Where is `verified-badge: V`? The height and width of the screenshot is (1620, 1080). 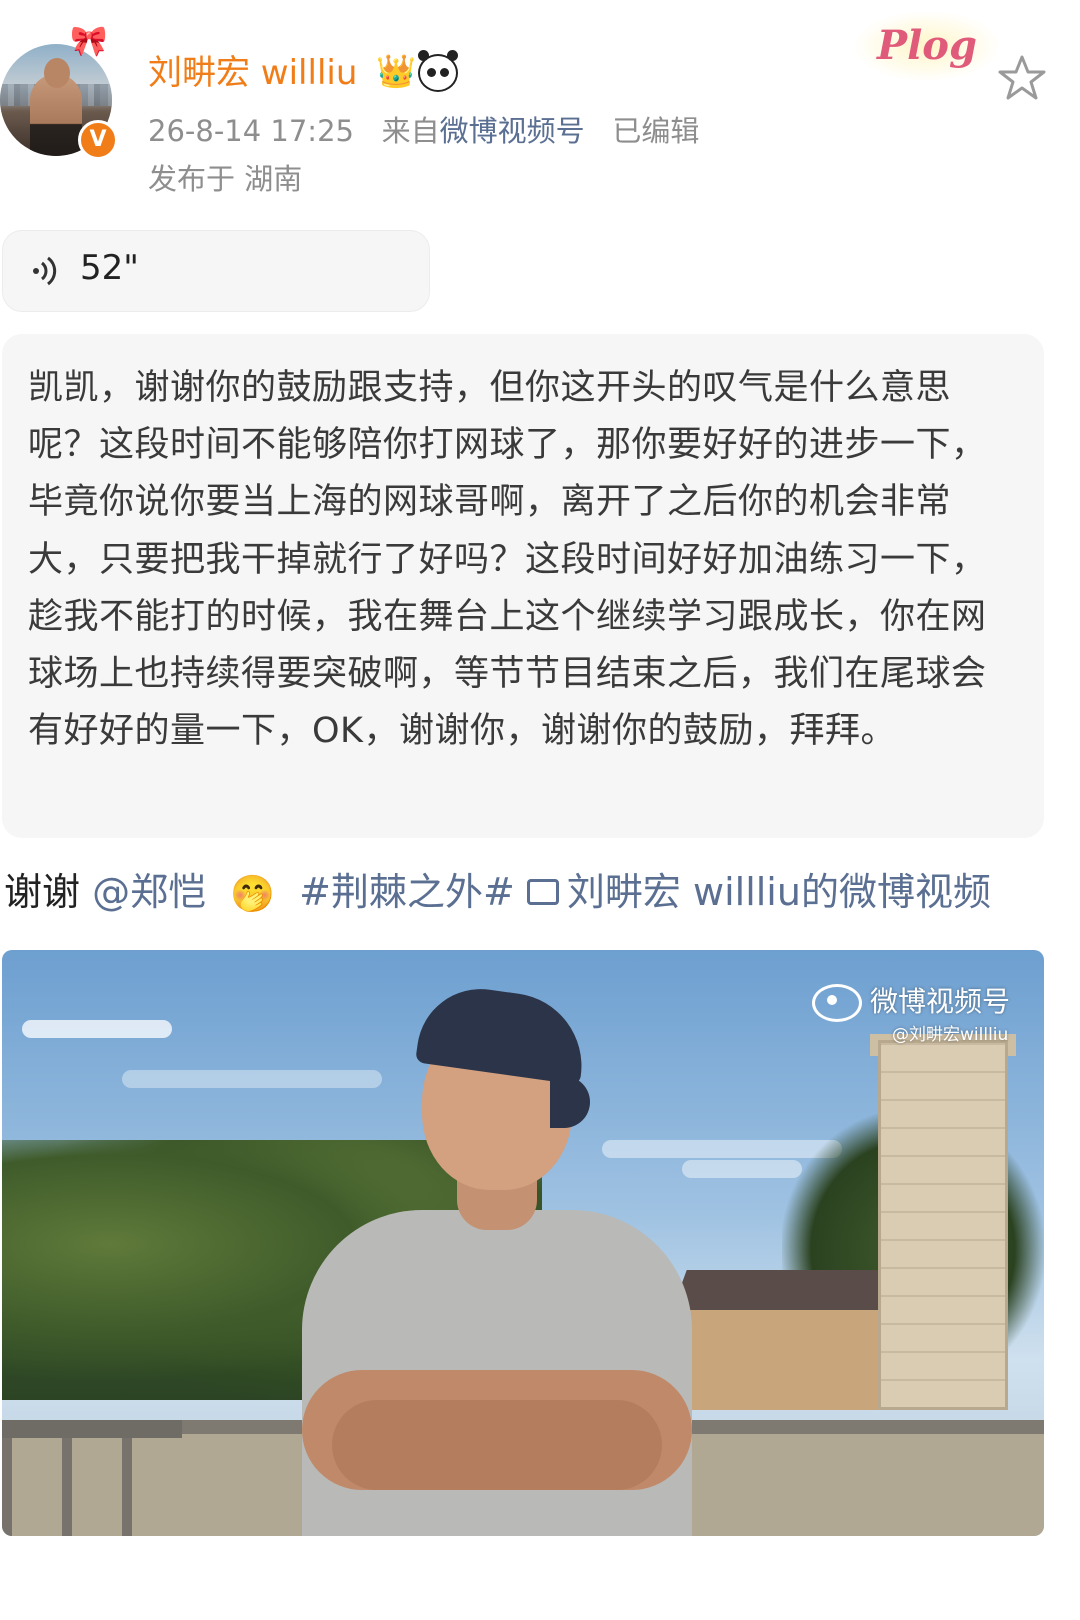
verified-badge: V is located at coordinates (98, 140).